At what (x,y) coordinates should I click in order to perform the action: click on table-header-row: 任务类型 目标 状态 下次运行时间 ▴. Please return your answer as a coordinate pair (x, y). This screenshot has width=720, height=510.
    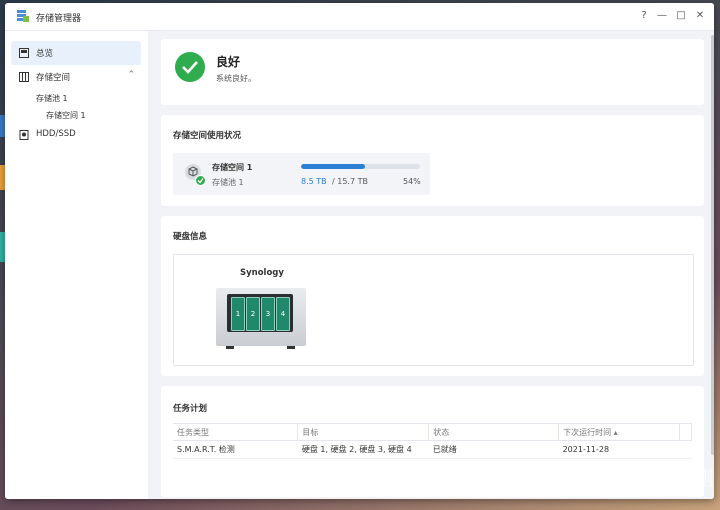
    Looking at the image, I should click on (433, 432).